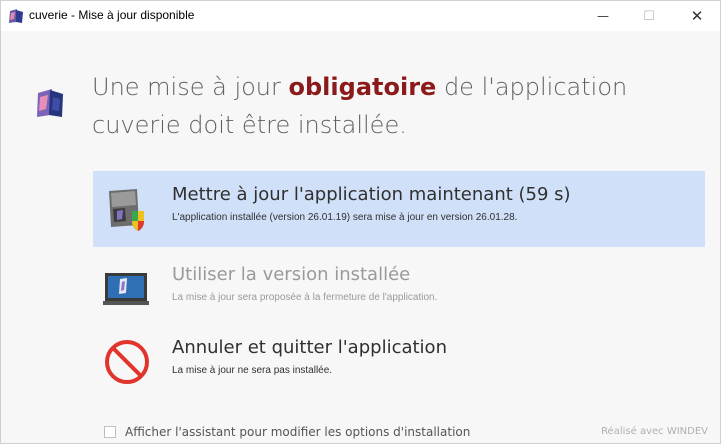  What do you see at coordinates (126, 210) in the screenshot?
I see `update-box-shield-icon` at bounding box center [126, 210].